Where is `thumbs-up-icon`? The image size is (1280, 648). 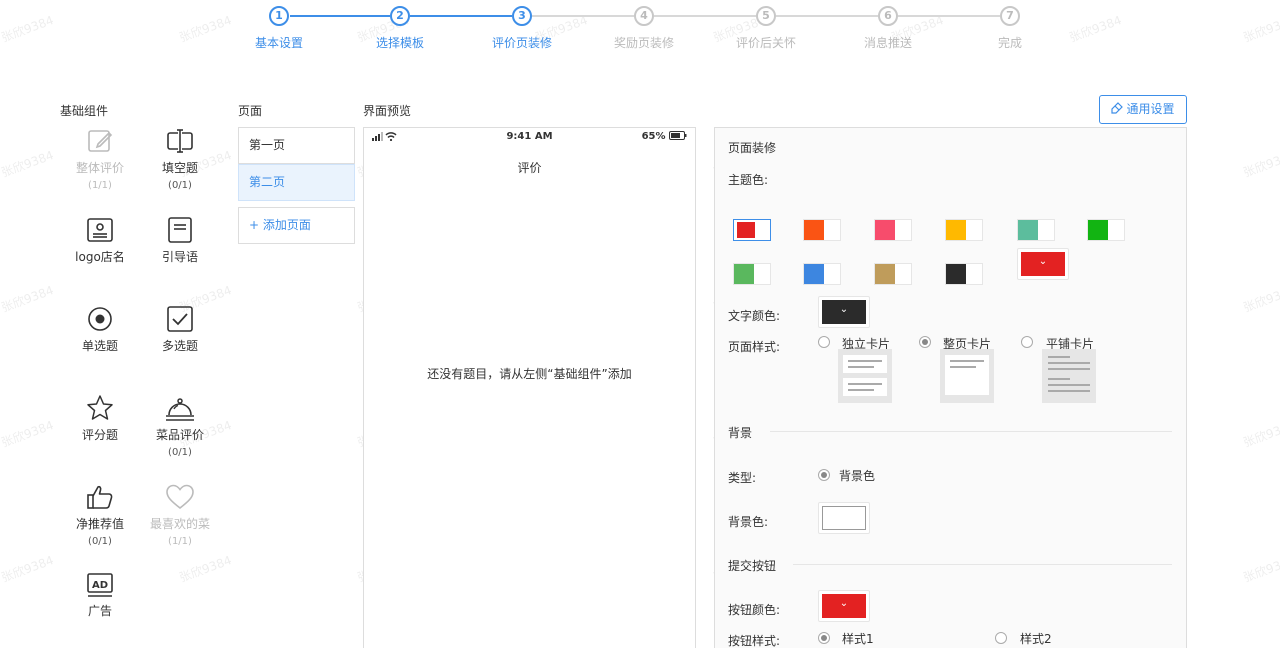
thumbs-up-icon is located at coordinates (100, 497).